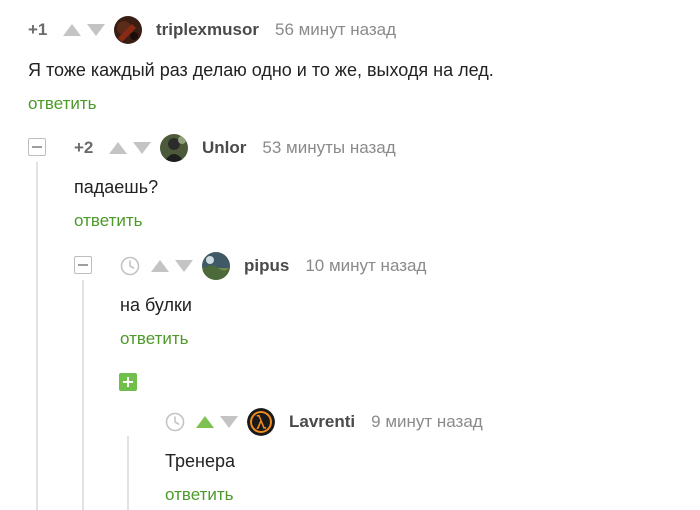 The image size is (700, 510). What do you see at coordinates (427, 421) in the screenshot?
I see `timestamp: 9 минут назад` at bounding box center [427, 421].